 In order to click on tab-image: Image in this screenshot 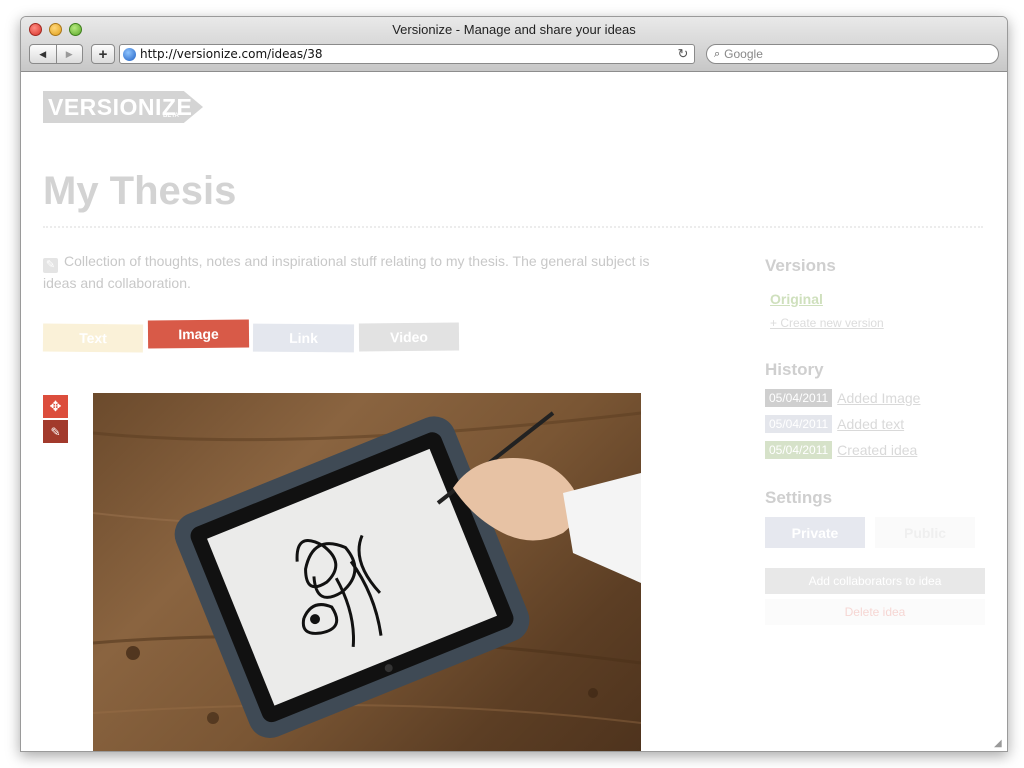, I will do `click(198, 334)`.